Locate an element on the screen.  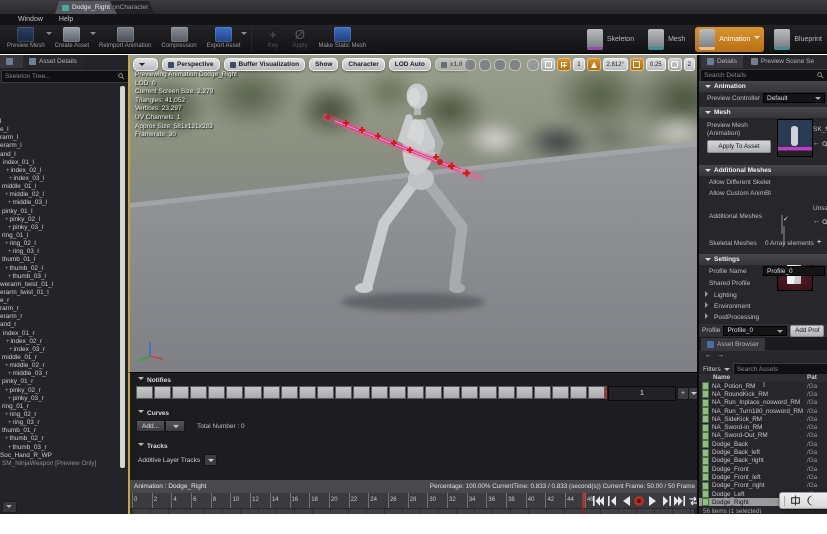
add-curve-dropdown is located at coordinates (174, 426).